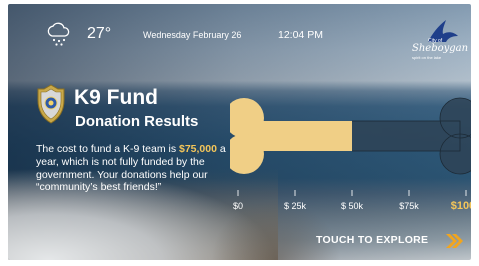 The image size is (479, 266). I want to click on fund-subtitle: Donation Results, so click(137, 121).